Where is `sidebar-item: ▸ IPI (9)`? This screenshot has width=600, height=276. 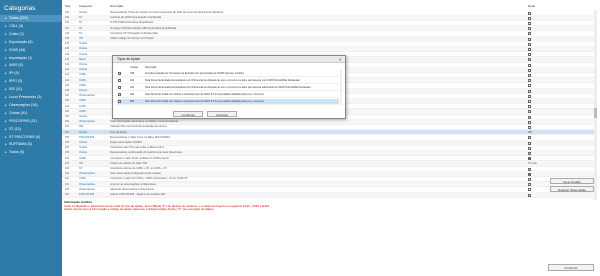
sidebar-item: ▸ IPI (9) is located at coordinates (31, 73).